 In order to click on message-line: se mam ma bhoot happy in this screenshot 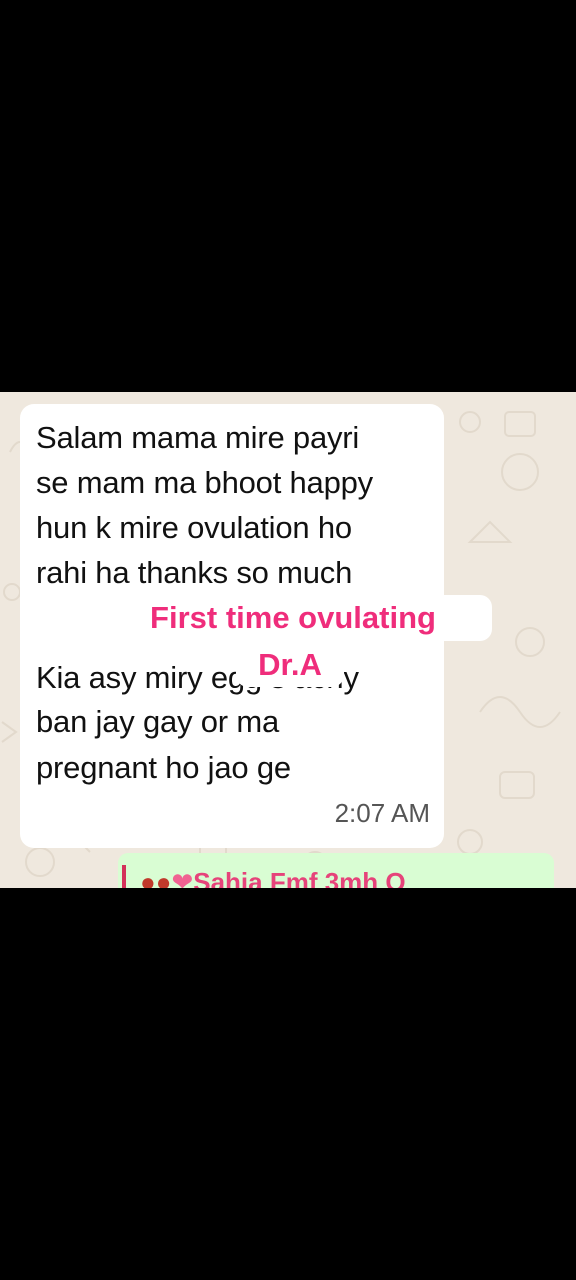, I will do `click(204, 482)`.